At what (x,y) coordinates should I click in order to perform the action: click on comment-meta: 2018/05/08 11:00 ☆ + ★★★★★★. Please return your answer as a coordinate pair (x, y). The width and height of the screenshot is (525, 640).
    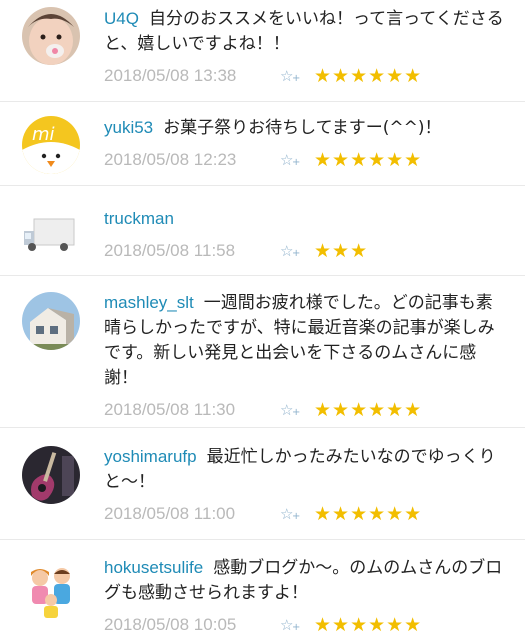
    Looking at the image, I should click on (304, 514).